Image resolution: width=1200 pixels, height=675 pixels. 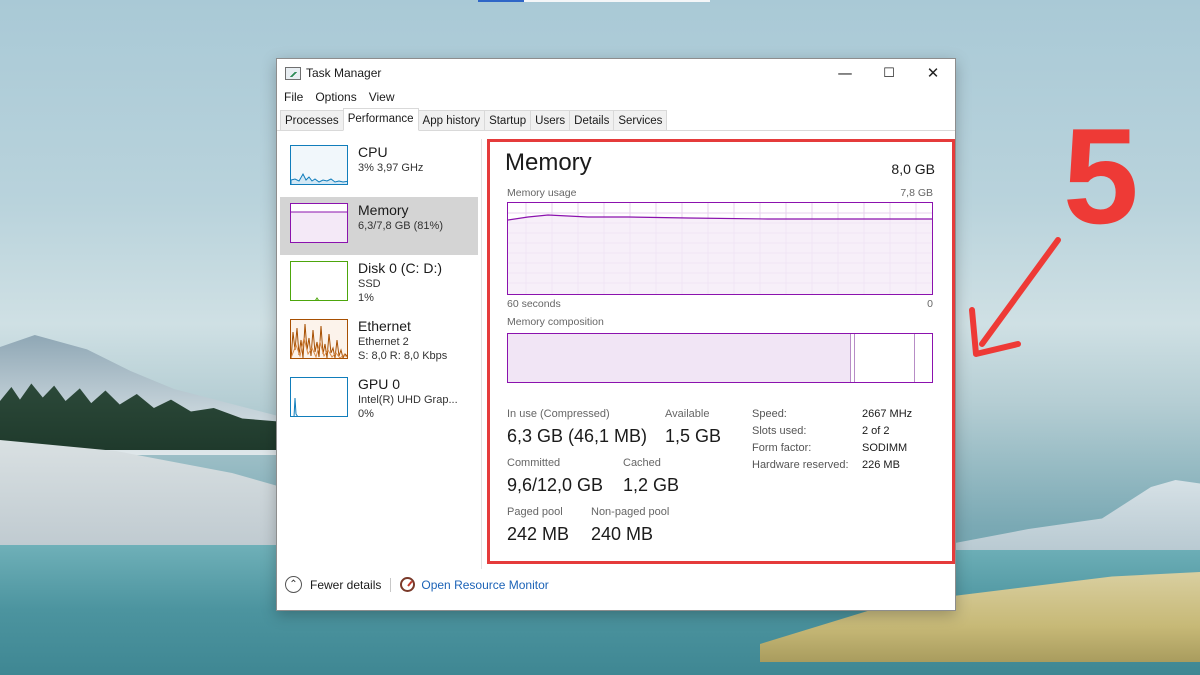 What do you see at coordinates (550, 120) in the screenshot?
I see `tab-users: Users` at bounding box center [550, 120].